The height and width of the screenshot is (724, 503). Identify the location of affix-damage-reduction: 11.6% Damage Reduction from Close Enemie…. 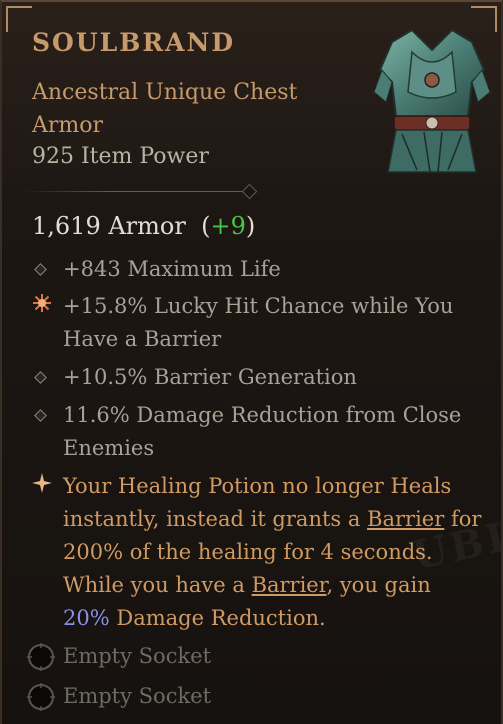
(257, 432).